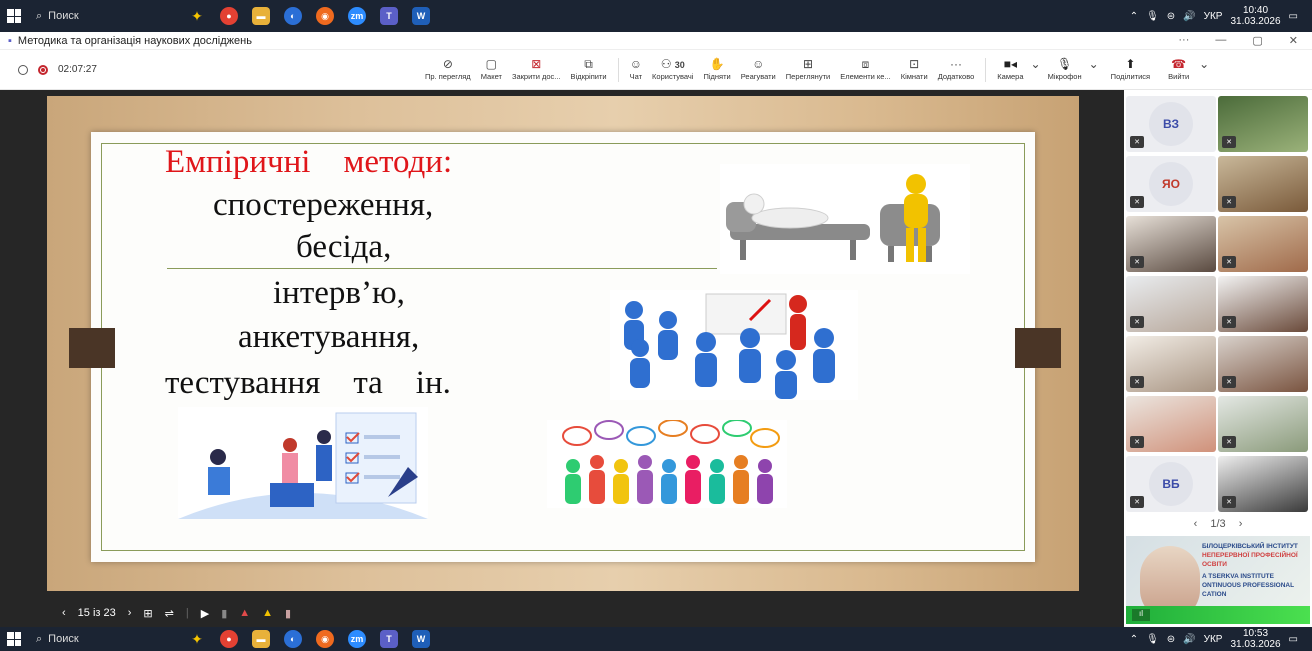 Image resolution: width=1312 pixels, height=651 pixels. I want to click on tool-label: Додатково, so click(956, 76).